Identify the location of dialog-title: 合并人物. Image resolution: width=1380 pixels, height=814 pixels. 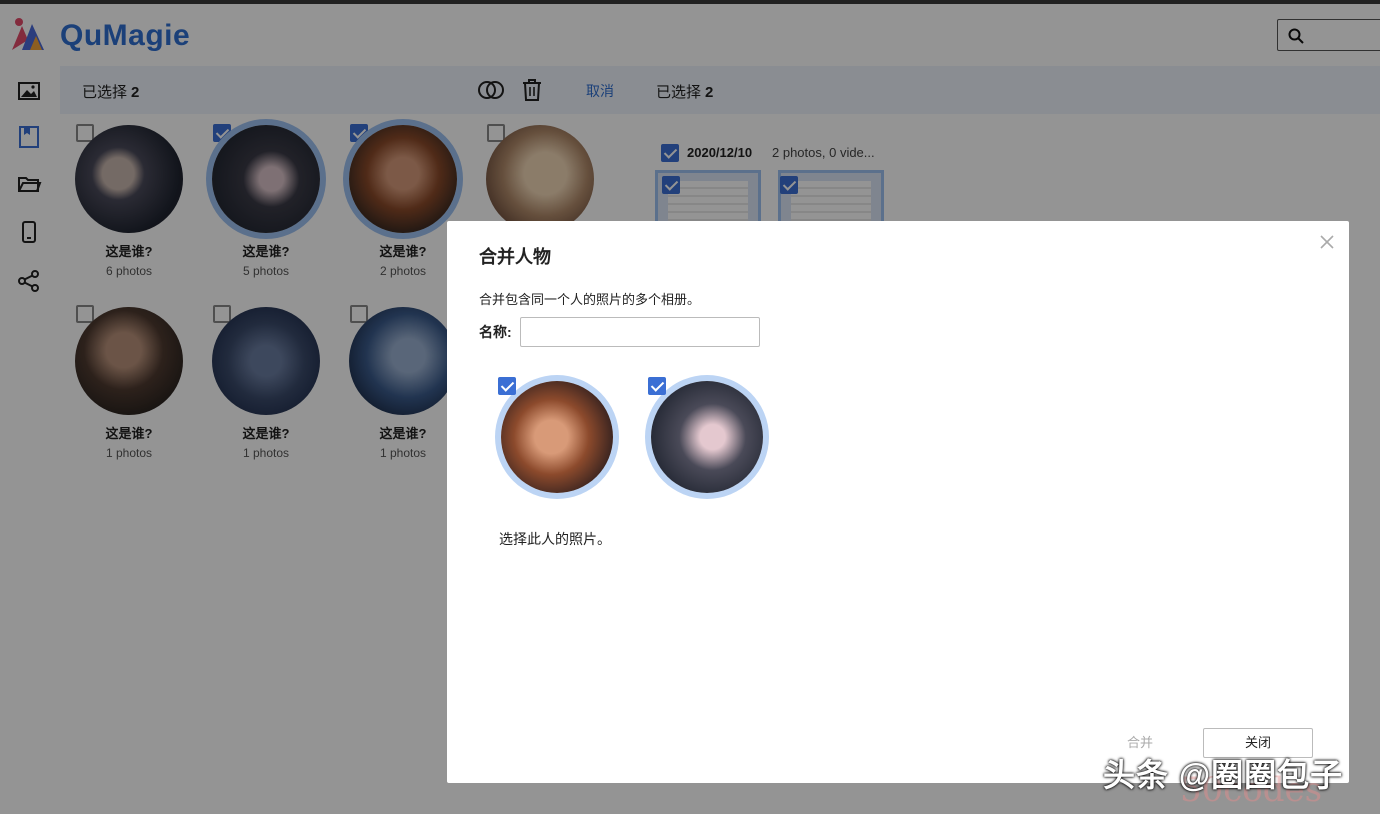
(515, 257).